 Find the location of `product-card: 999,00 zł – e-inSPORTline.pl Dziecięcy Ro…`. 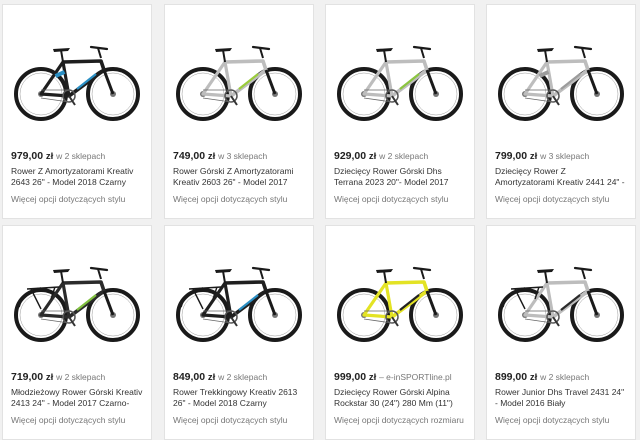

product-card: 999,00 zł – e-inSPORTline.pl Dziecięcy Ro… is located at coordinates (400, 332).